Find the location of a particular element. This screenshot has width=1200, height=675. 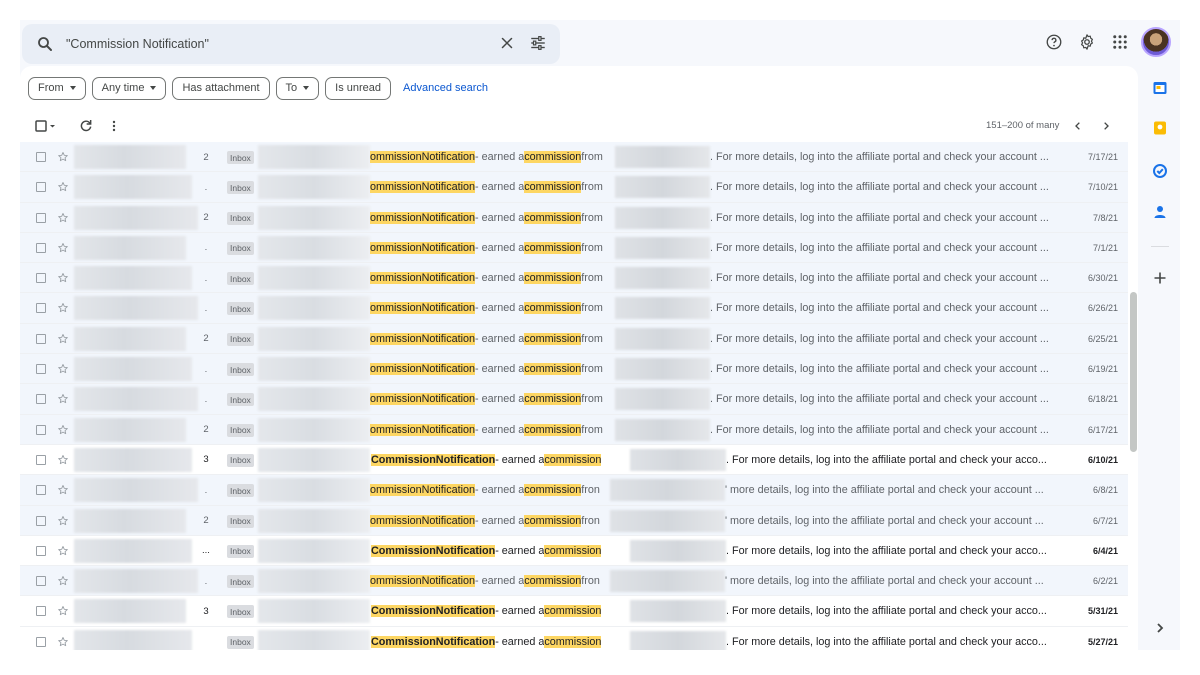

filter-chip-to: To is located at coordinates (297, 88).